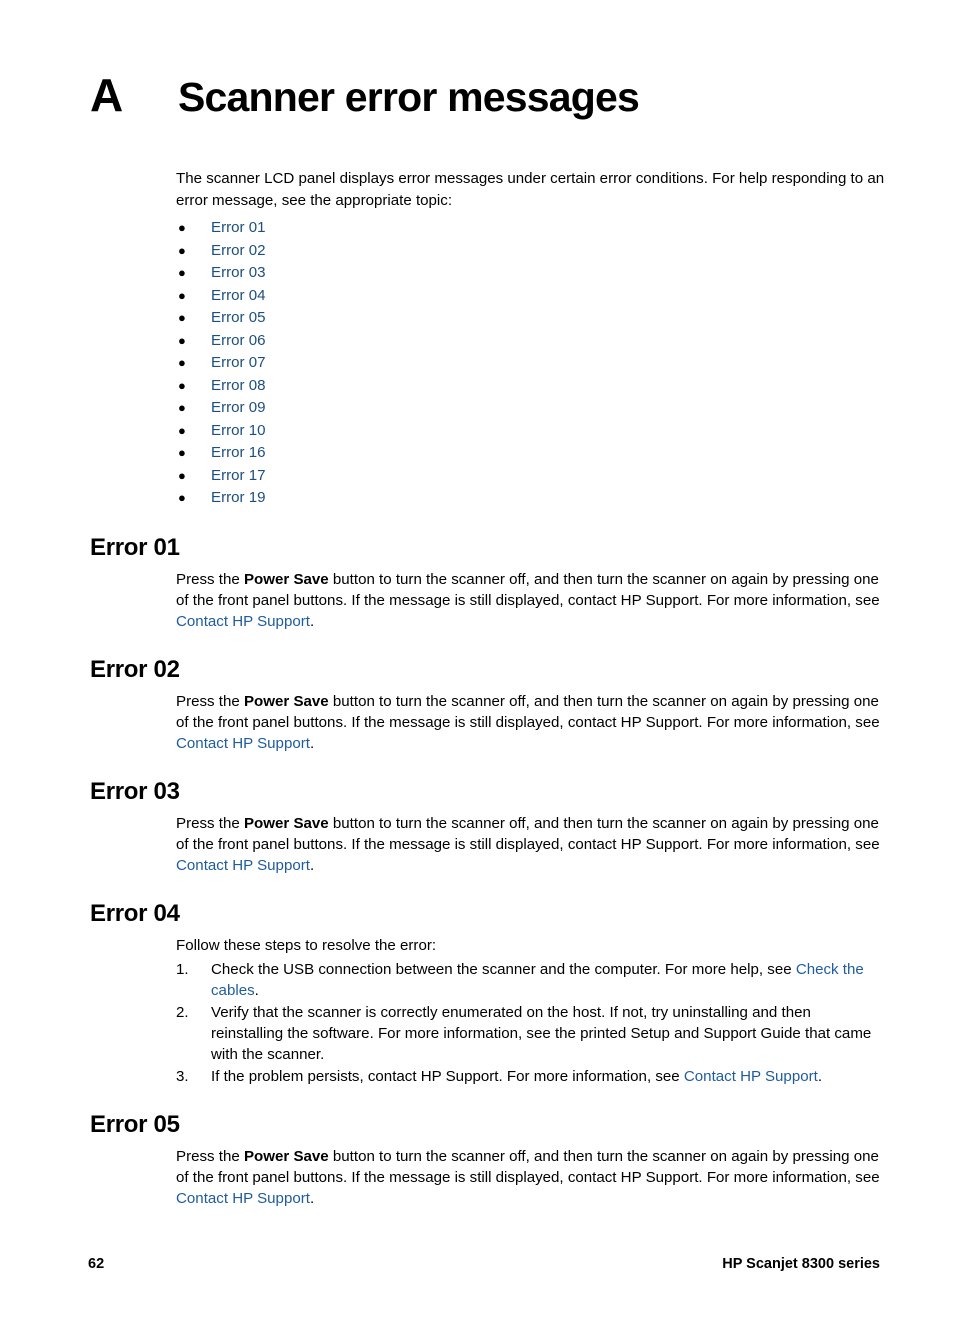 Image resolution: width=954 pixels, height=1321 pixels. I want to click on list-item: ● Error 19, so click(487, 498).